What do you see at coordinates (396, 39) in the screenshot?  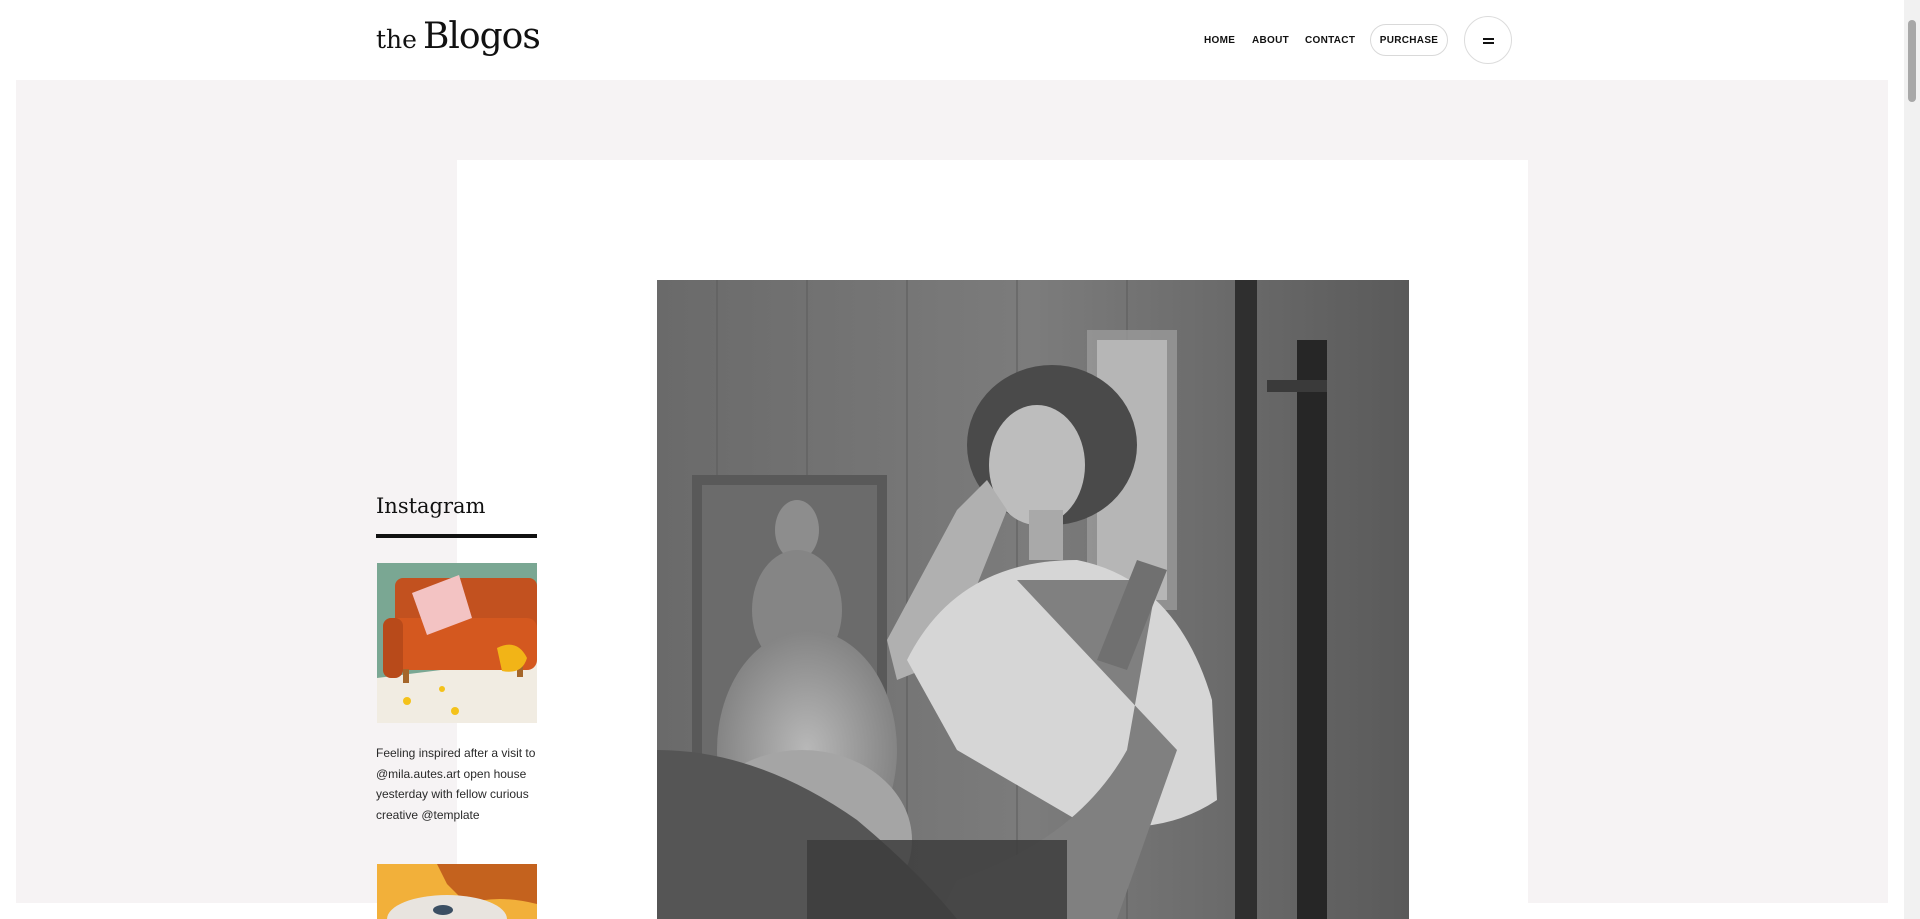 I see `logo-prefix: the` at bounding box center [396, 39].